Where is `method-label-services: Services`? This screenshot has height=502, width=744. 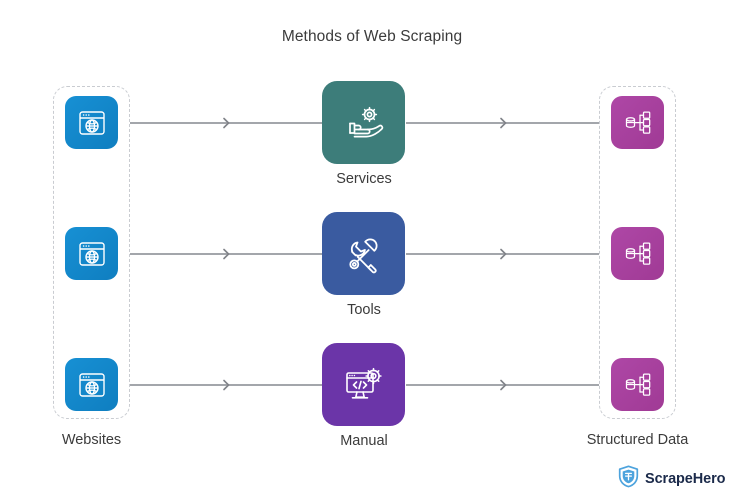 method-label-services: Services is located at coordinates (364, 179).